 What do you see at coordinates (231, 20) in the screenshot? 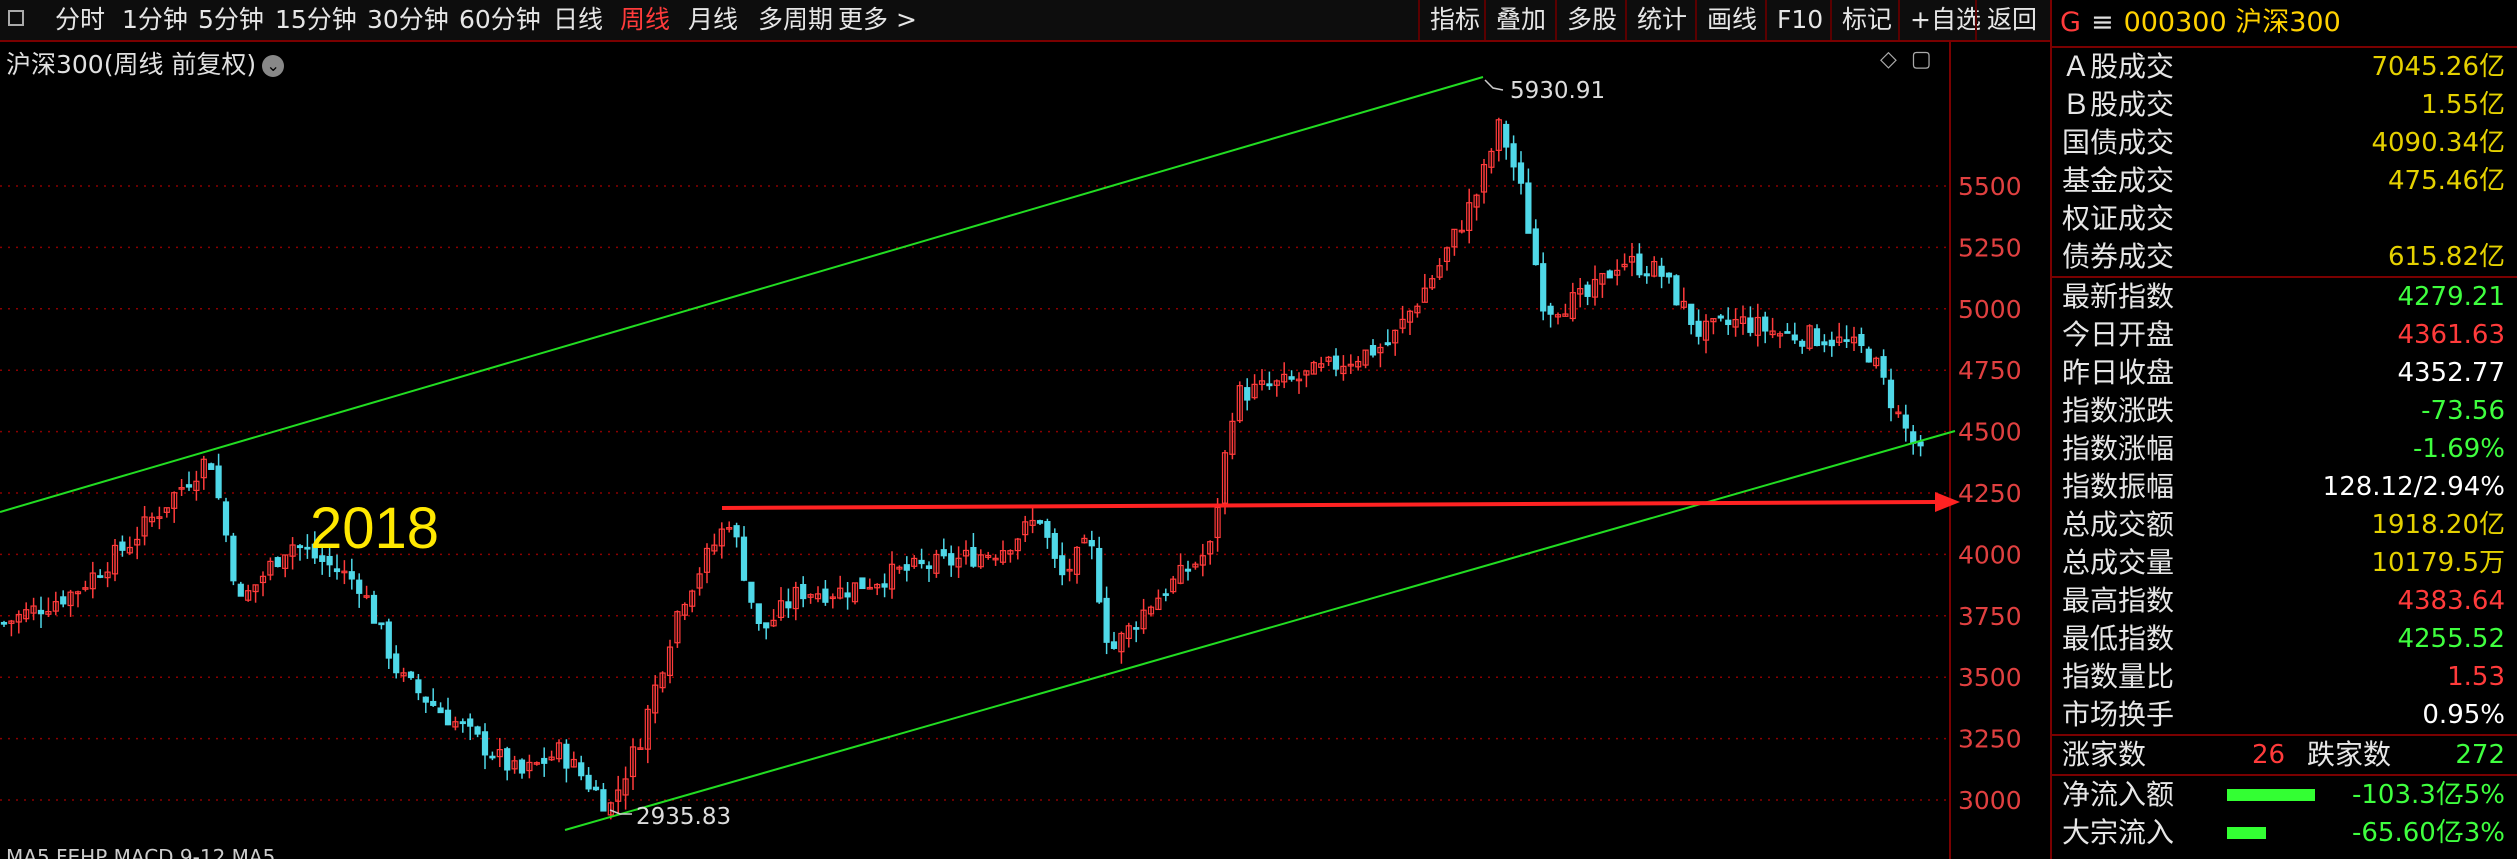
I see `period-tab-2: 5分钟` at bounding box center [231, 20].